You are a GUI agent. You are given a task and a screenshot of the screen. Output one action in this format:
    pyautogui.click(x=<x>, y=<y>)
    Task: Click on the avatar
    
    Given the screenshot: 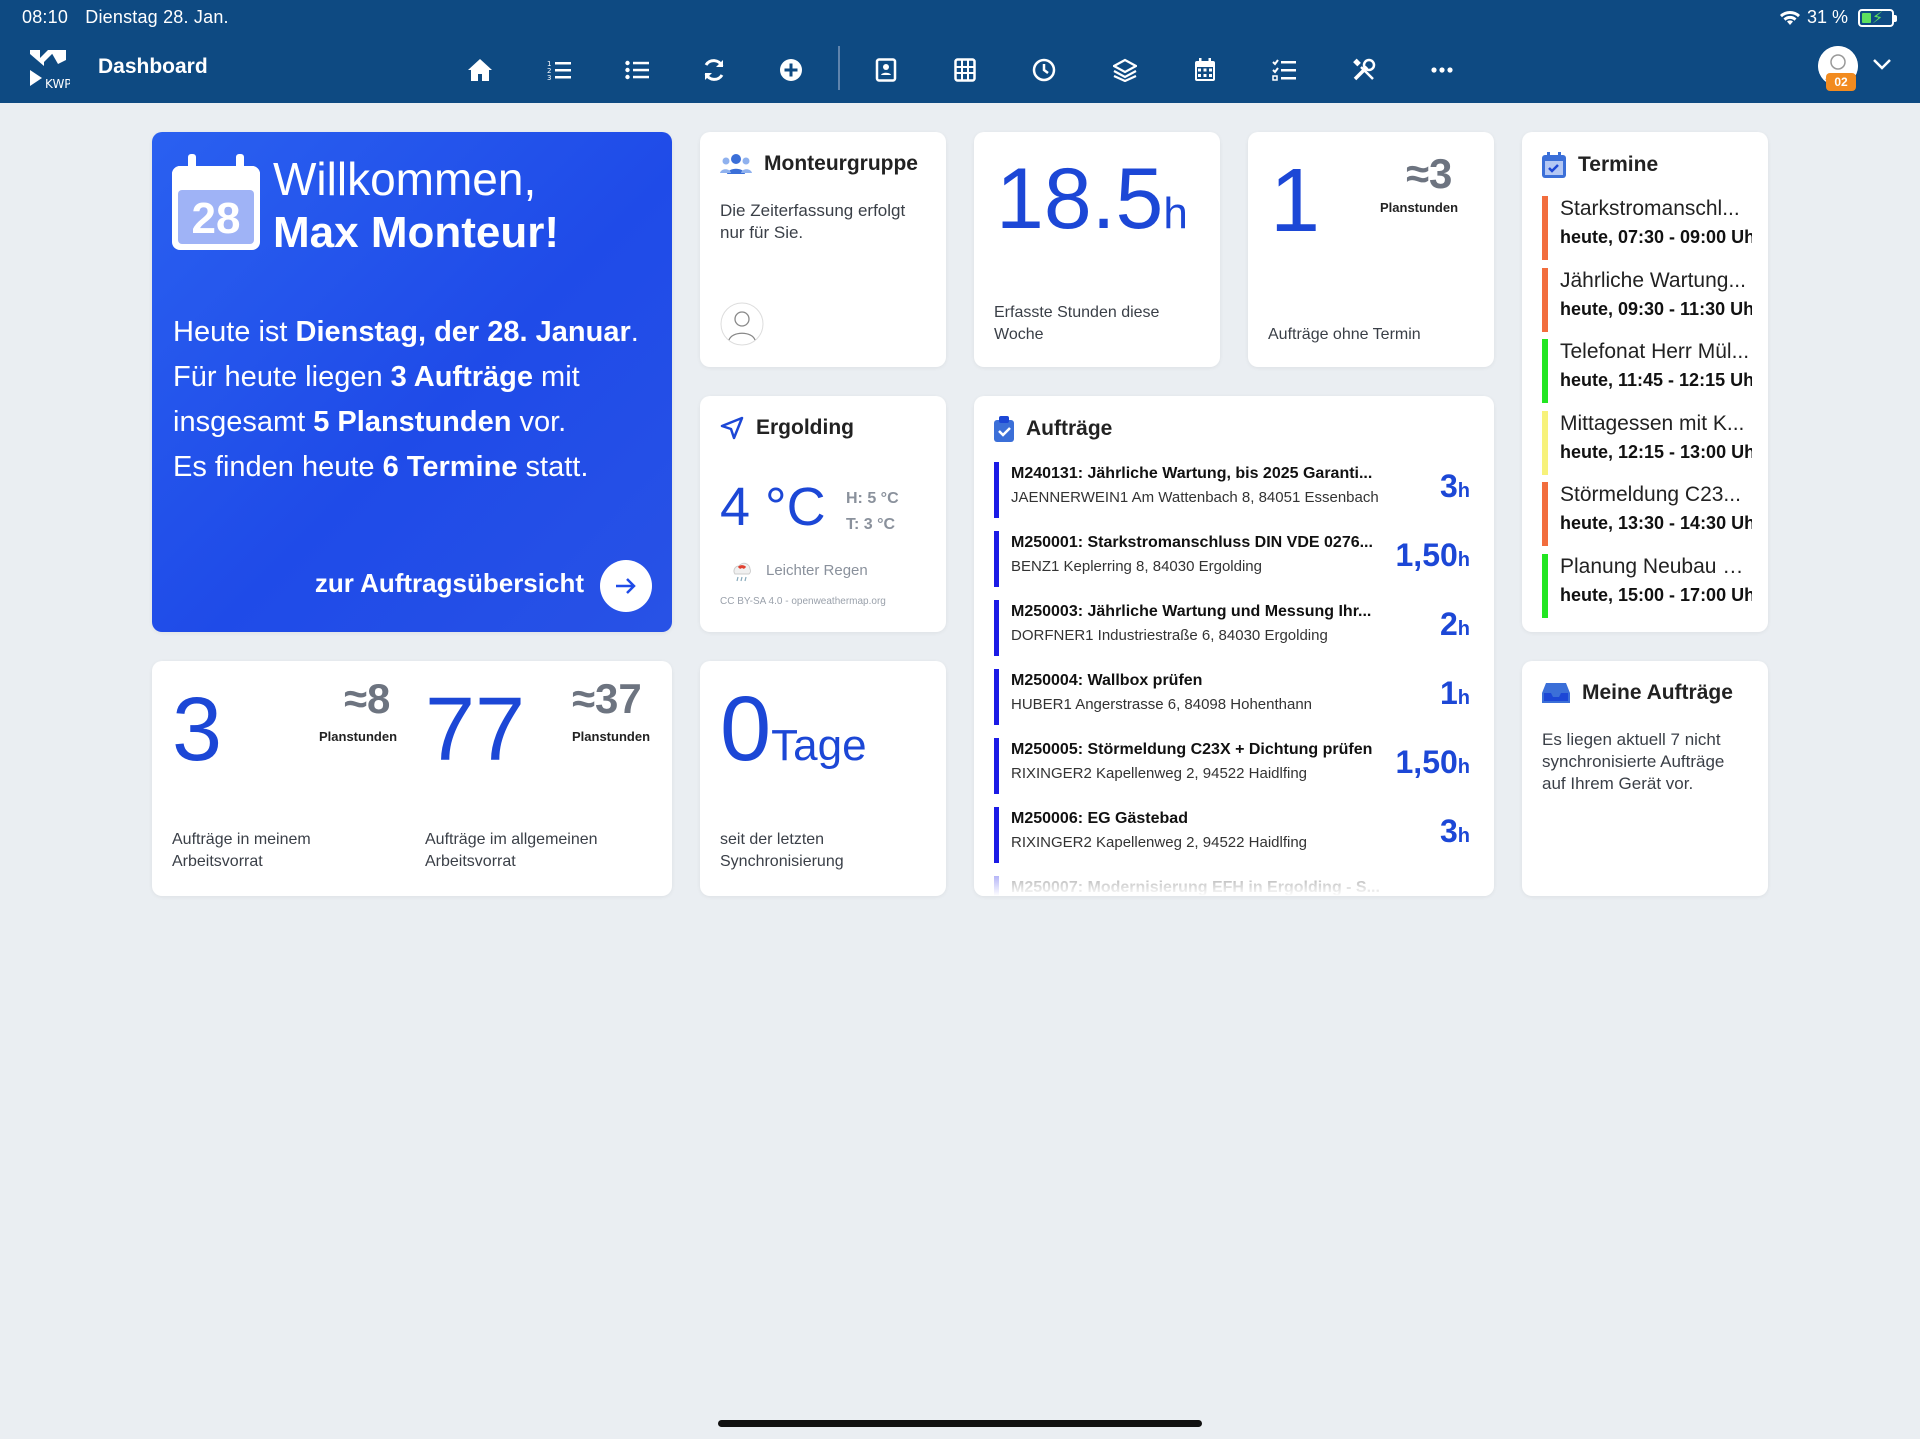 What is the action you would take?
    pyautogui.click(x=742, y=324)
    